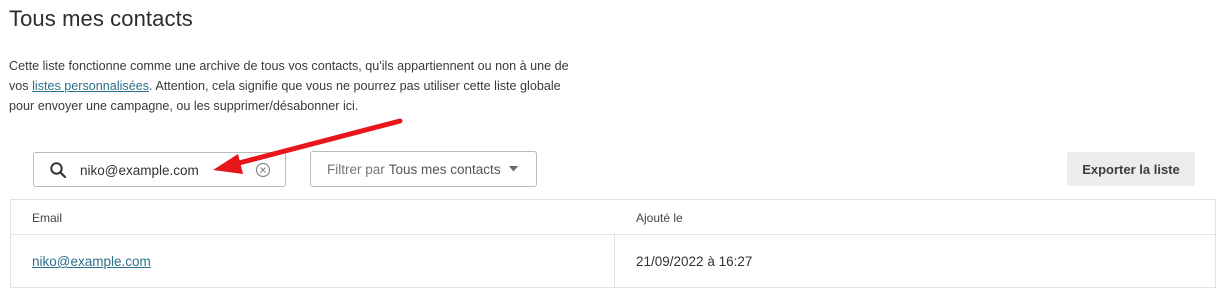 The height and width of the screenshot is (298, 1226). Describe the element at coordinates (613, 217) in the screenshot. I see `table-header: Email Ajouté le` at that location.